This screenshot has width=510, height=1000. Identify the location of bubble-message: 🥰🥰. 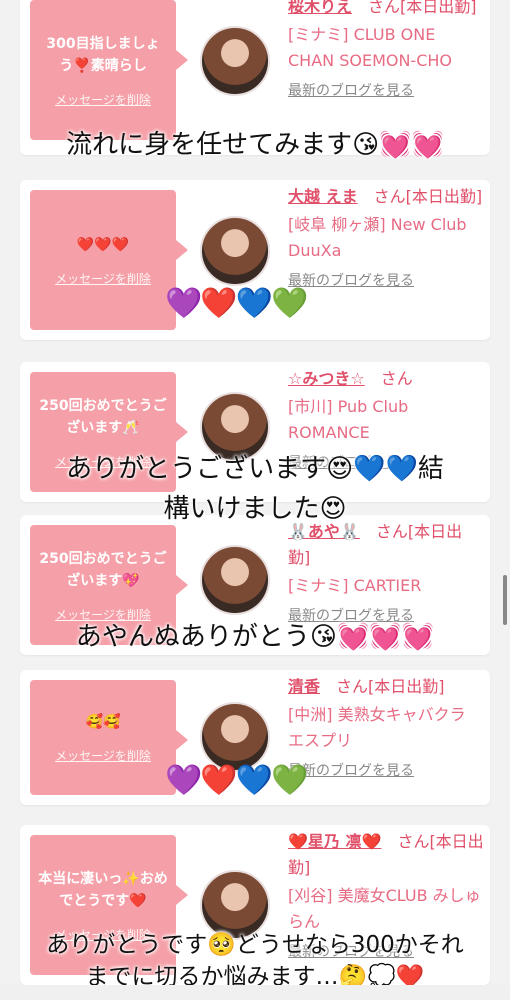
(103, 722).